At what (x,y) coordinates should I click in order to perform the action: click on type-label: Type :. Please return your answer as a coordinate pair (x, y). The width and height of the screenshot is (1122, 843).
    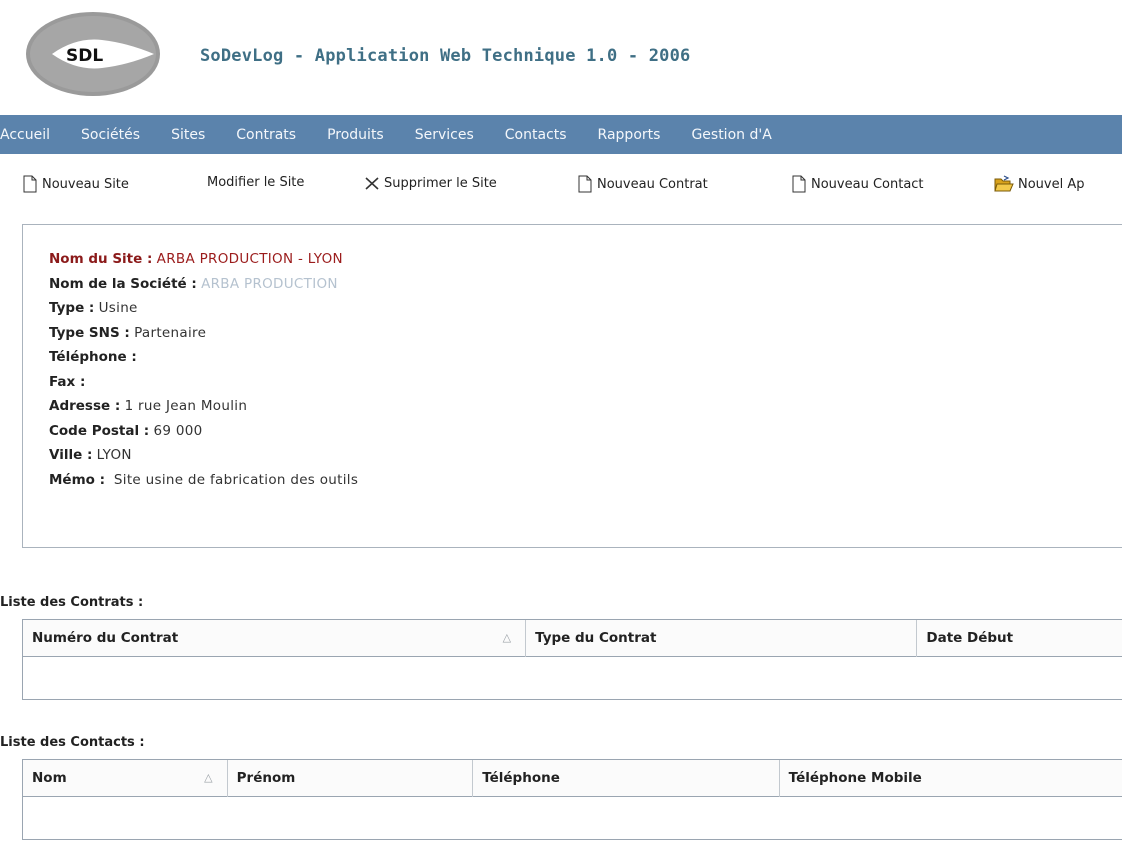
    Looking at the image, I should click on (72, 308).